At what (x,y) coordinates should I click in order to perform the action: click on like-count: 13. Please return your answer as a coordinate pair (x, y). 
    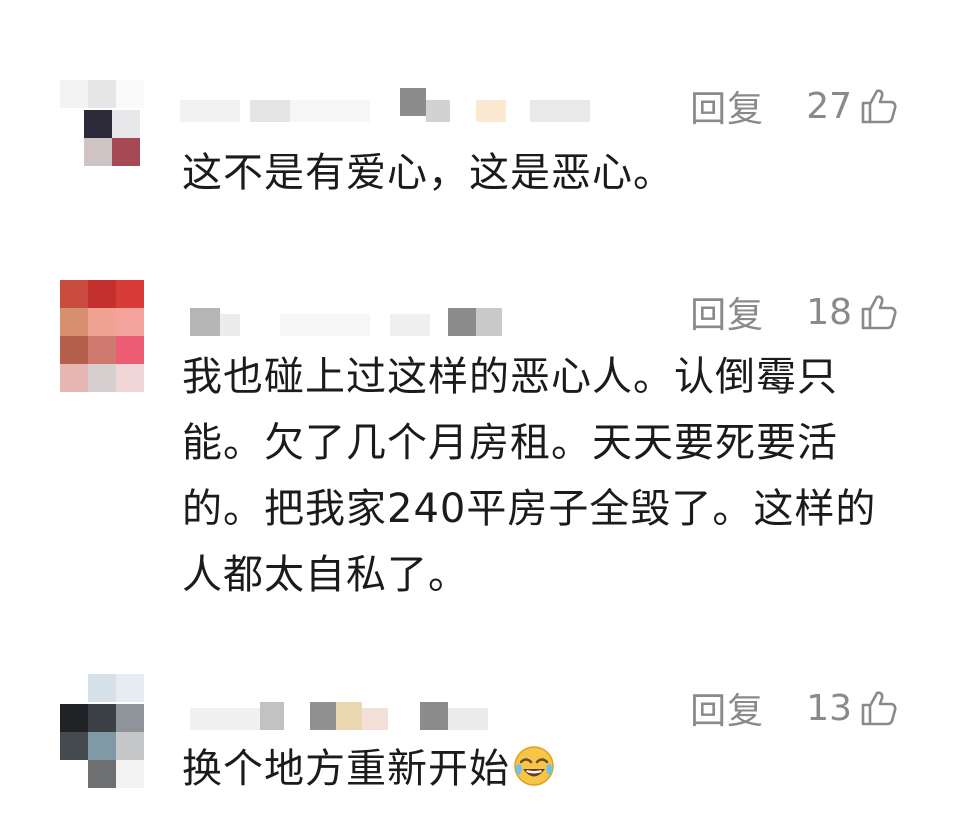
    Looking at the image, I should click on (829, 708).